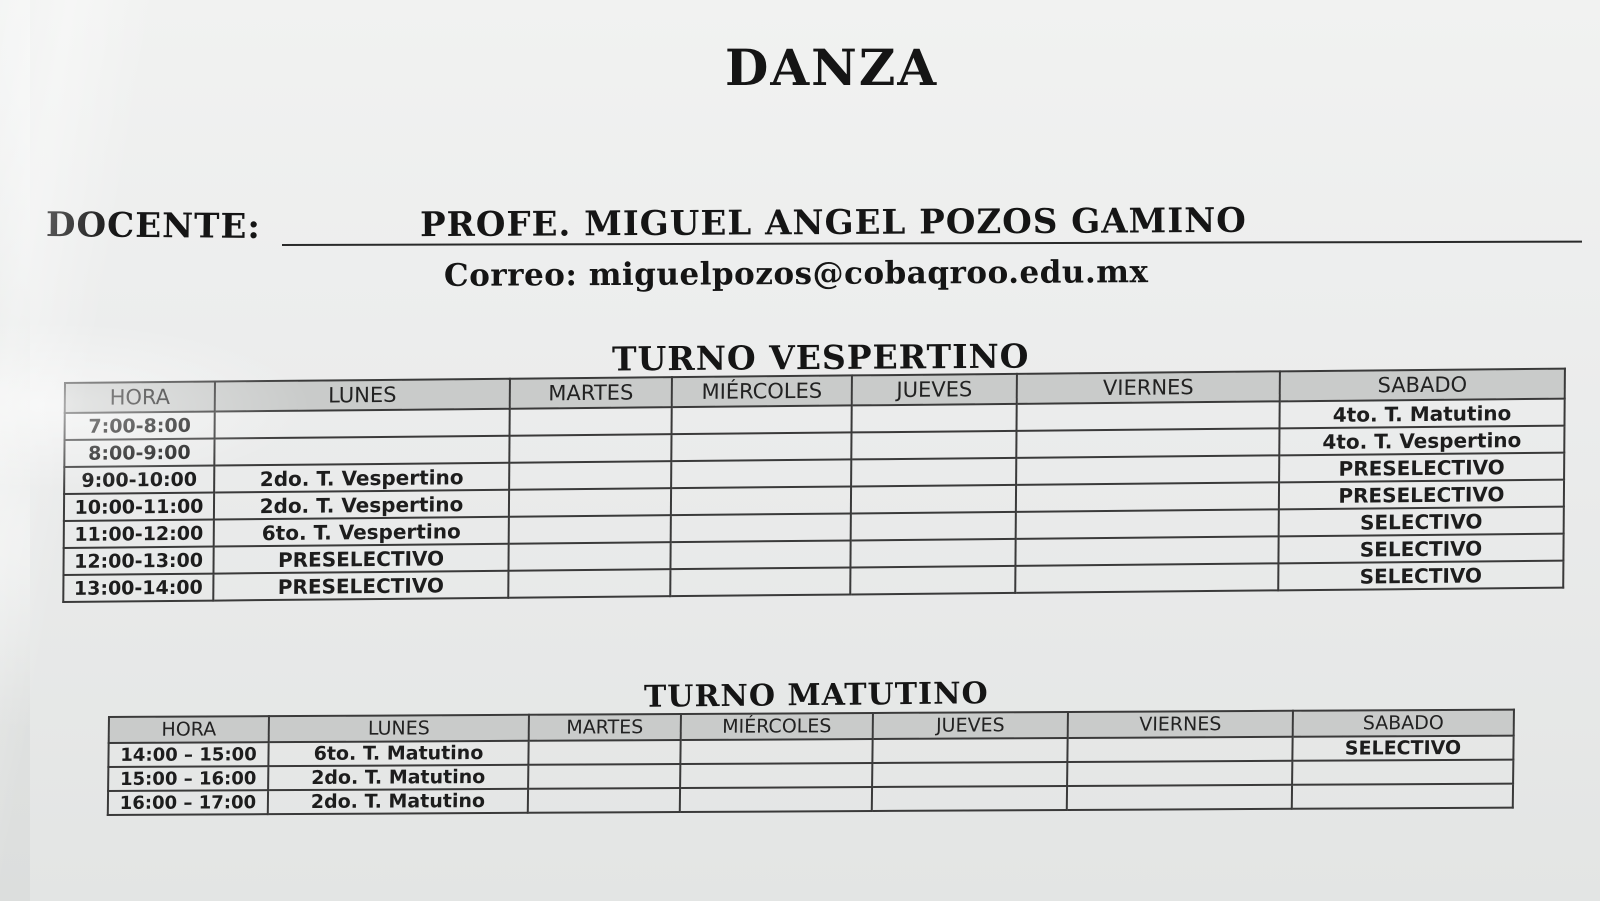 The width and height of the screenshot is (1600, 901). I want to click on hora-cell: 8:00-9:00, so click(139, 453).